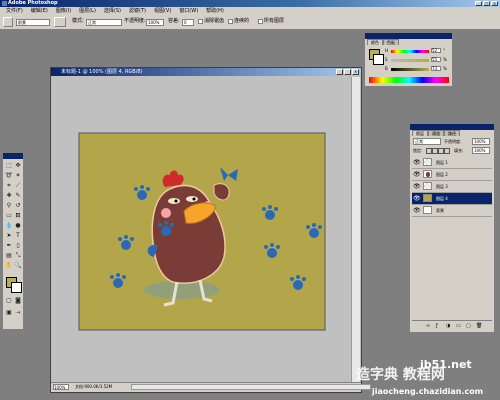  Describe the element at coordinates (18, 301) in the screenshot. I see `quick-mask-mode-icon: ◙` at that location.